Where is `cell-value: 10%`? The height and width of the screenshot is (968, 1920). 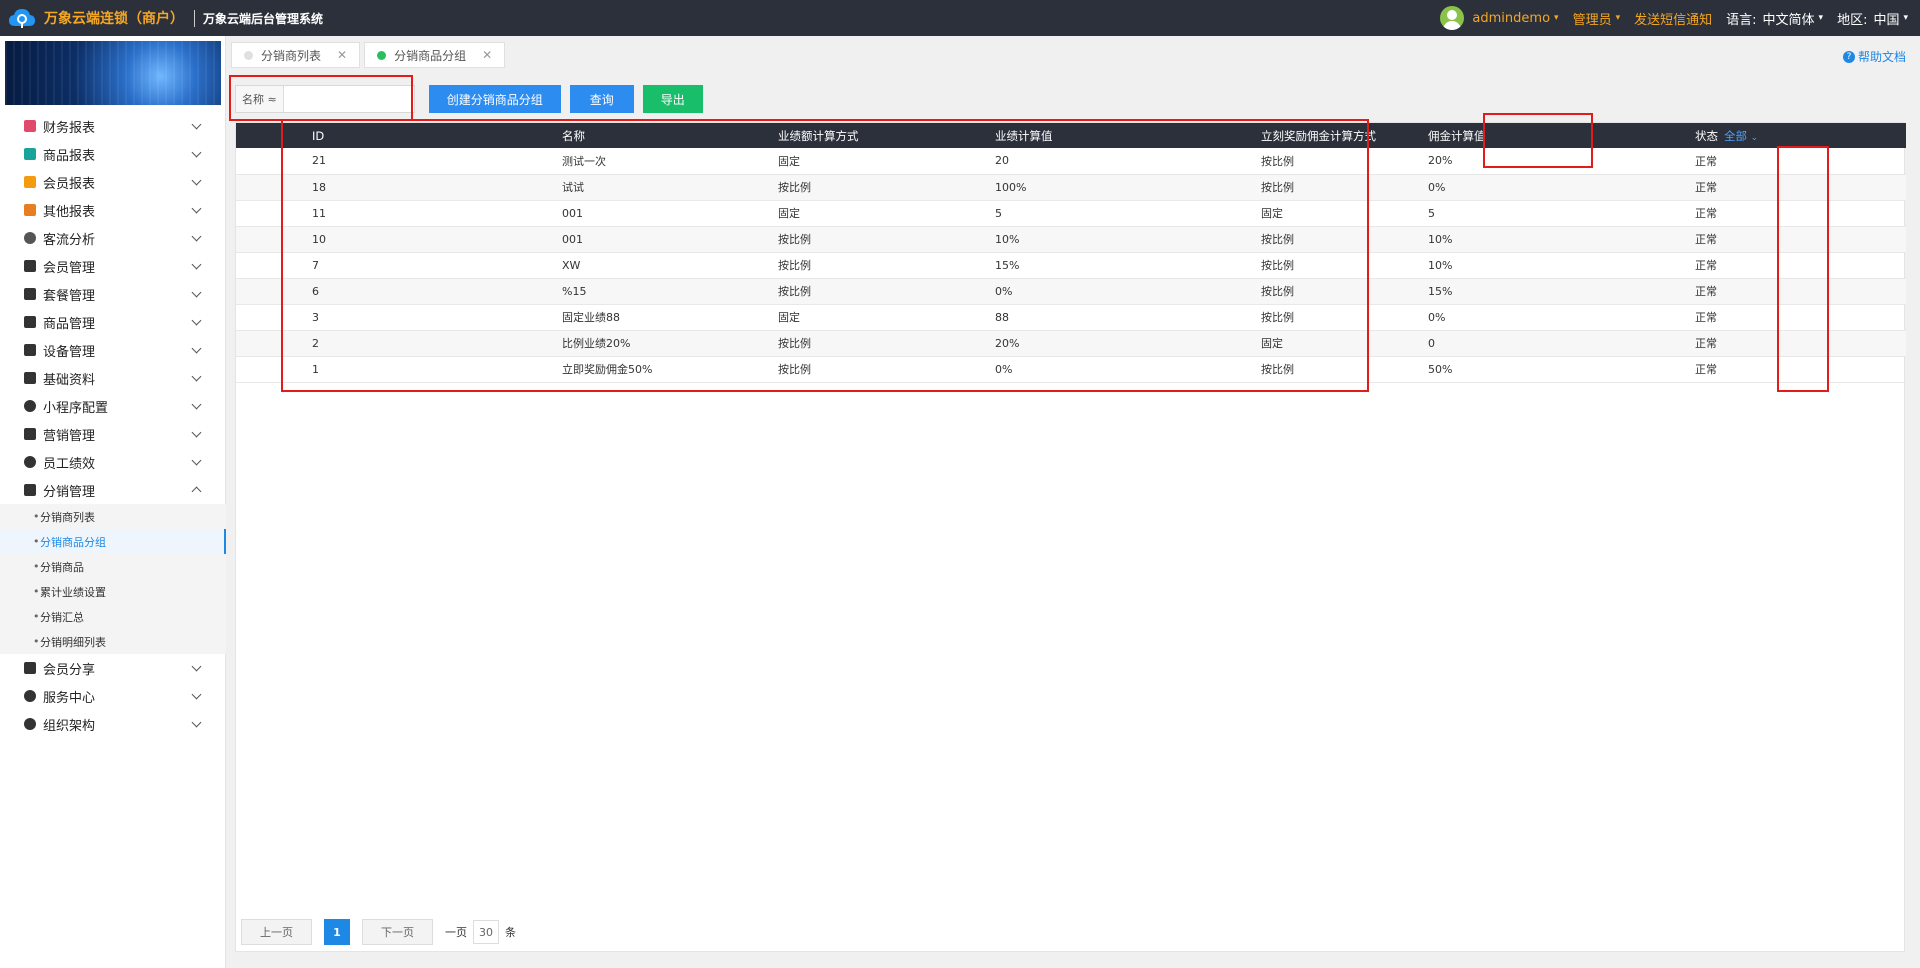 cell-value: 10% is located at coordinates (1007, 239).